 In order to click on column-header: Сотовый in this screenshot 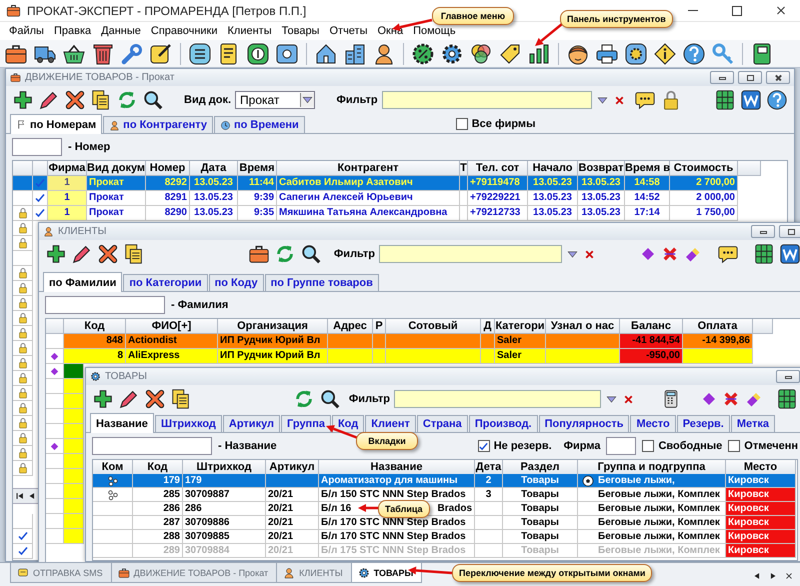, I will do `click(433, 326)`.